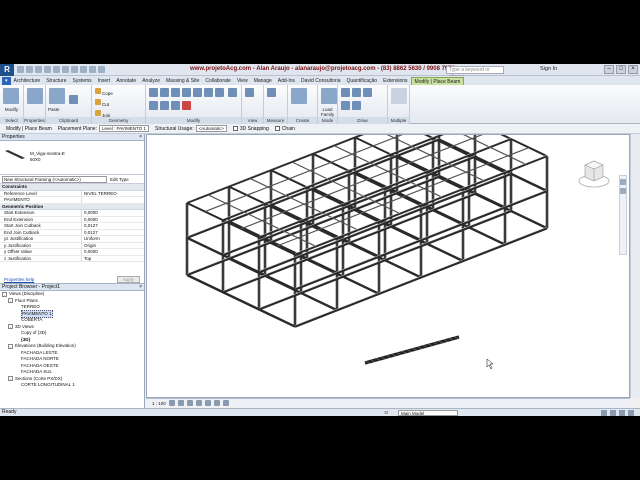  What do you see at coordinates (235, 128) in the screenshot?
I see `3d-snapping-checkbox` at bounding box center [235, 128].